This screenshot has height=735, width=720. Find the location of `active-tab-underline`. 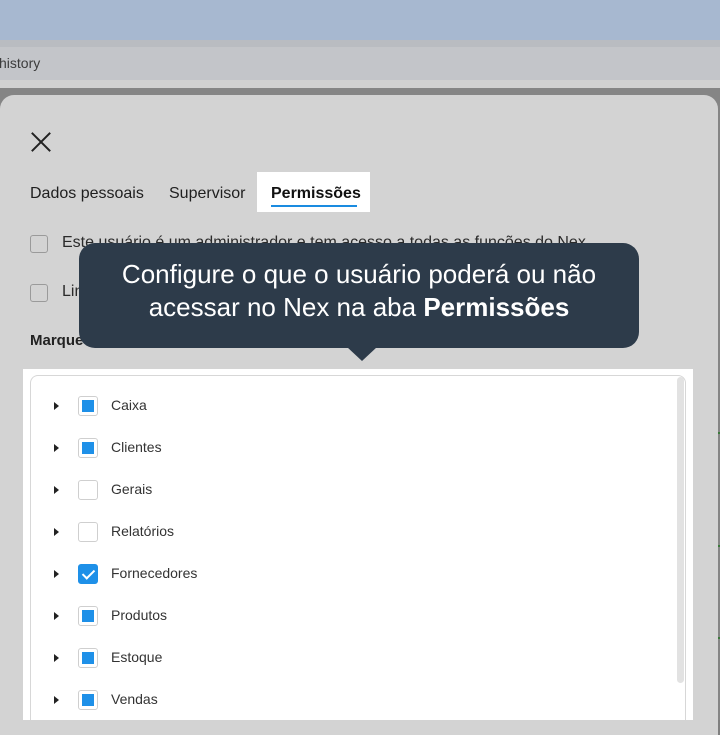

active-tab-underline is located at coordinates (314, 206).